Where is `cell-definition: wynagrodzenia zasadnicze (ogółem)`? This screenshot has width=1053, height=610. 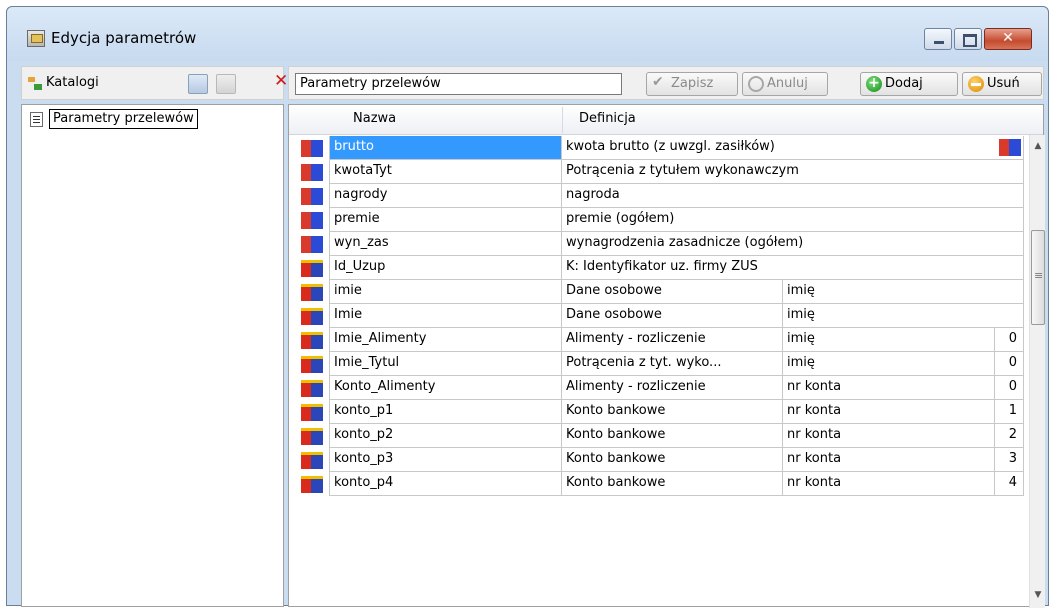
cell-definition: wynagrodzenia zasadnicze (ogółem) is located at coordinates (793, 244).